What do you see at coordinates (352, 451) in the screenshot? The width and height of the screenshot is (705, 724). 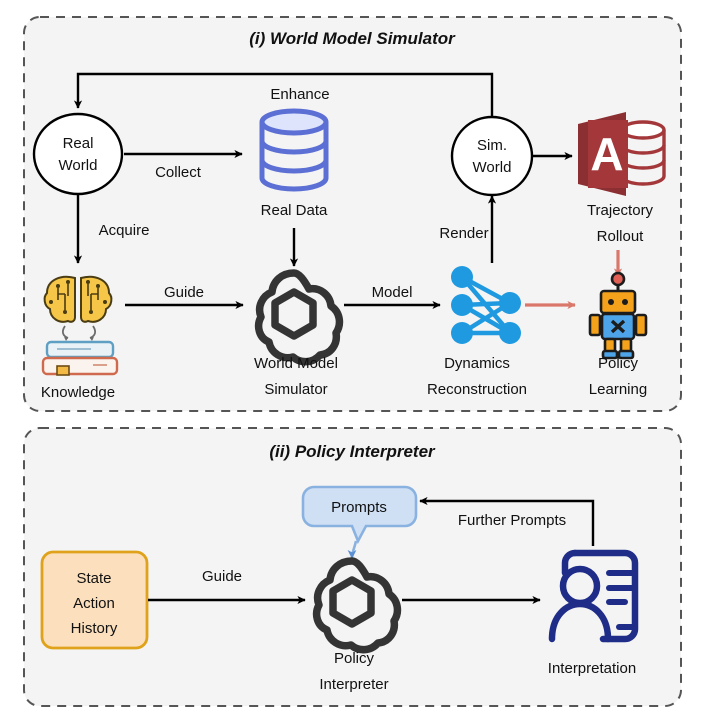 I see `panel2-title: (ii) Policy Interpreter` at bounding box center [352, 451].